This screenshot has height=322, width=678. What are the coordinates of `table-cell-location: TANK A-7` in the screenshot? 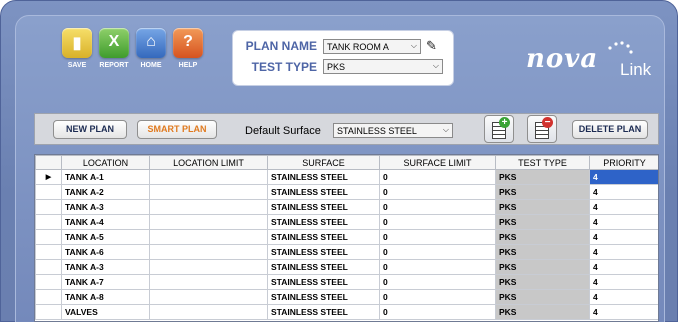 It's located at (105, 282).